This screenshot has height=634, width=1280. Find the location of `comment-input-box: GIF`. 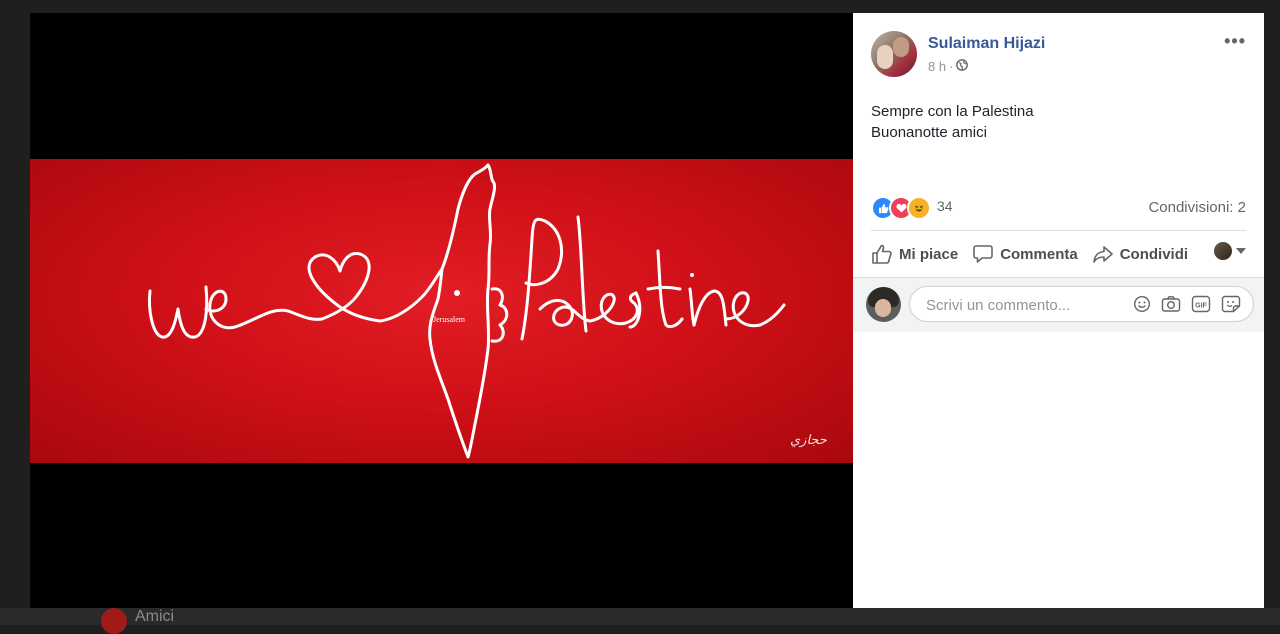

comment-input-box: GIF is located at coordinates (1081, 304).